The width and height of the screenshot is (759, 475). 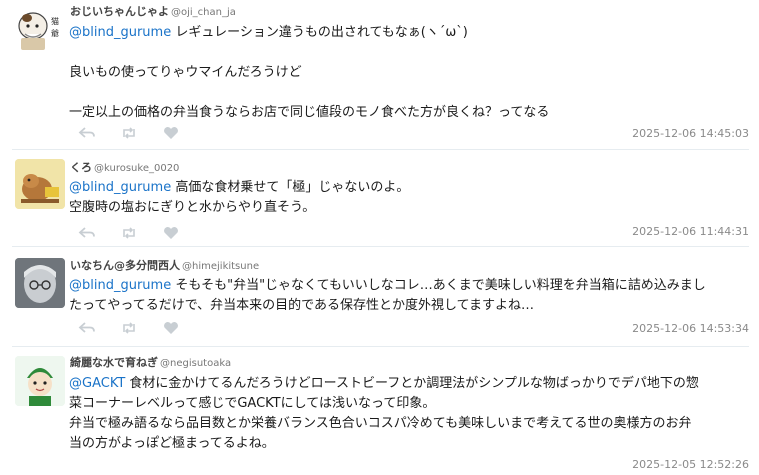 What do you see at coordinates (192, 207) in the screenshot?
I see `tweet-text: 空腹時の塩おにぎりと水からやり直そう。` at bounding box center [192, 207].